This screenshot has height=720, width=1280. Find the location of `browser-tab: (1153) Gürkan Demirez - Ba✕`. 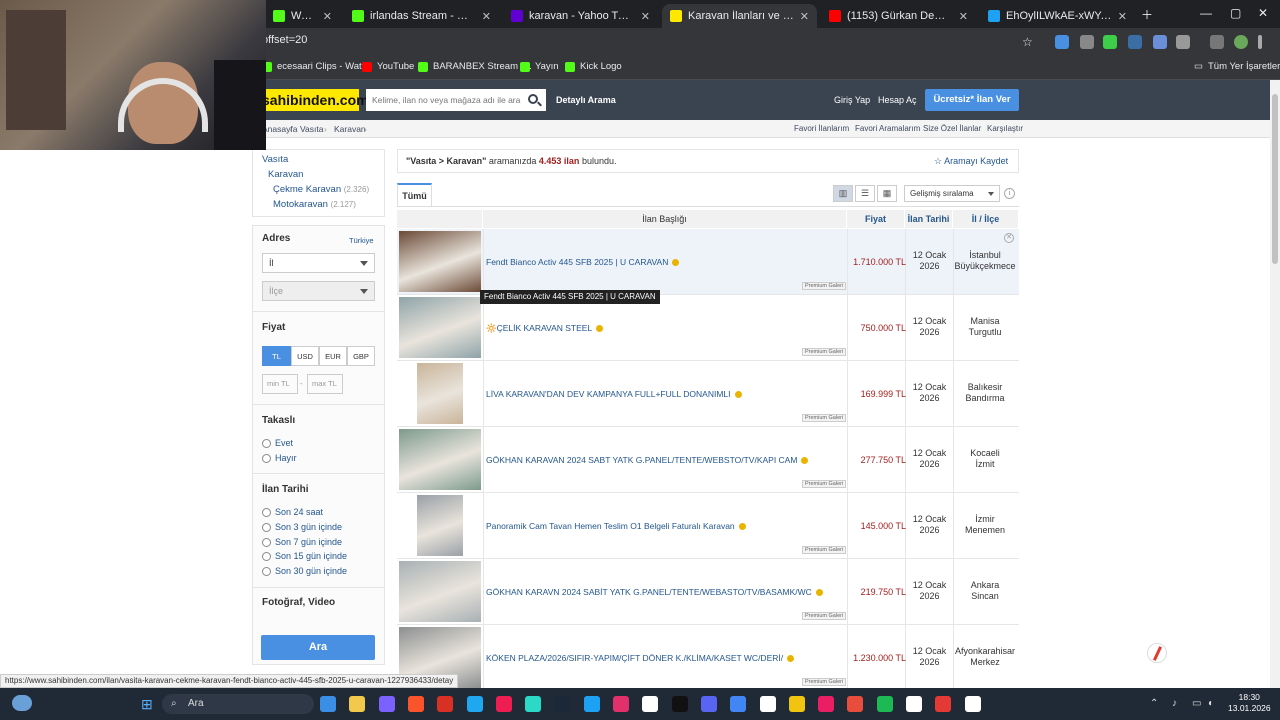

browser-tab: (1153) Gürkan Demirez - Ba✕ is located at coordinates (898, 16).